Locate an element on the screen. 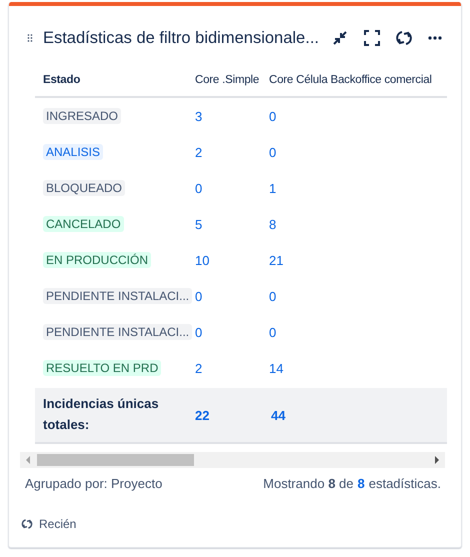 This screenshot has width=470, height=557. count-link: 5 is located at coordinates (232, 224).